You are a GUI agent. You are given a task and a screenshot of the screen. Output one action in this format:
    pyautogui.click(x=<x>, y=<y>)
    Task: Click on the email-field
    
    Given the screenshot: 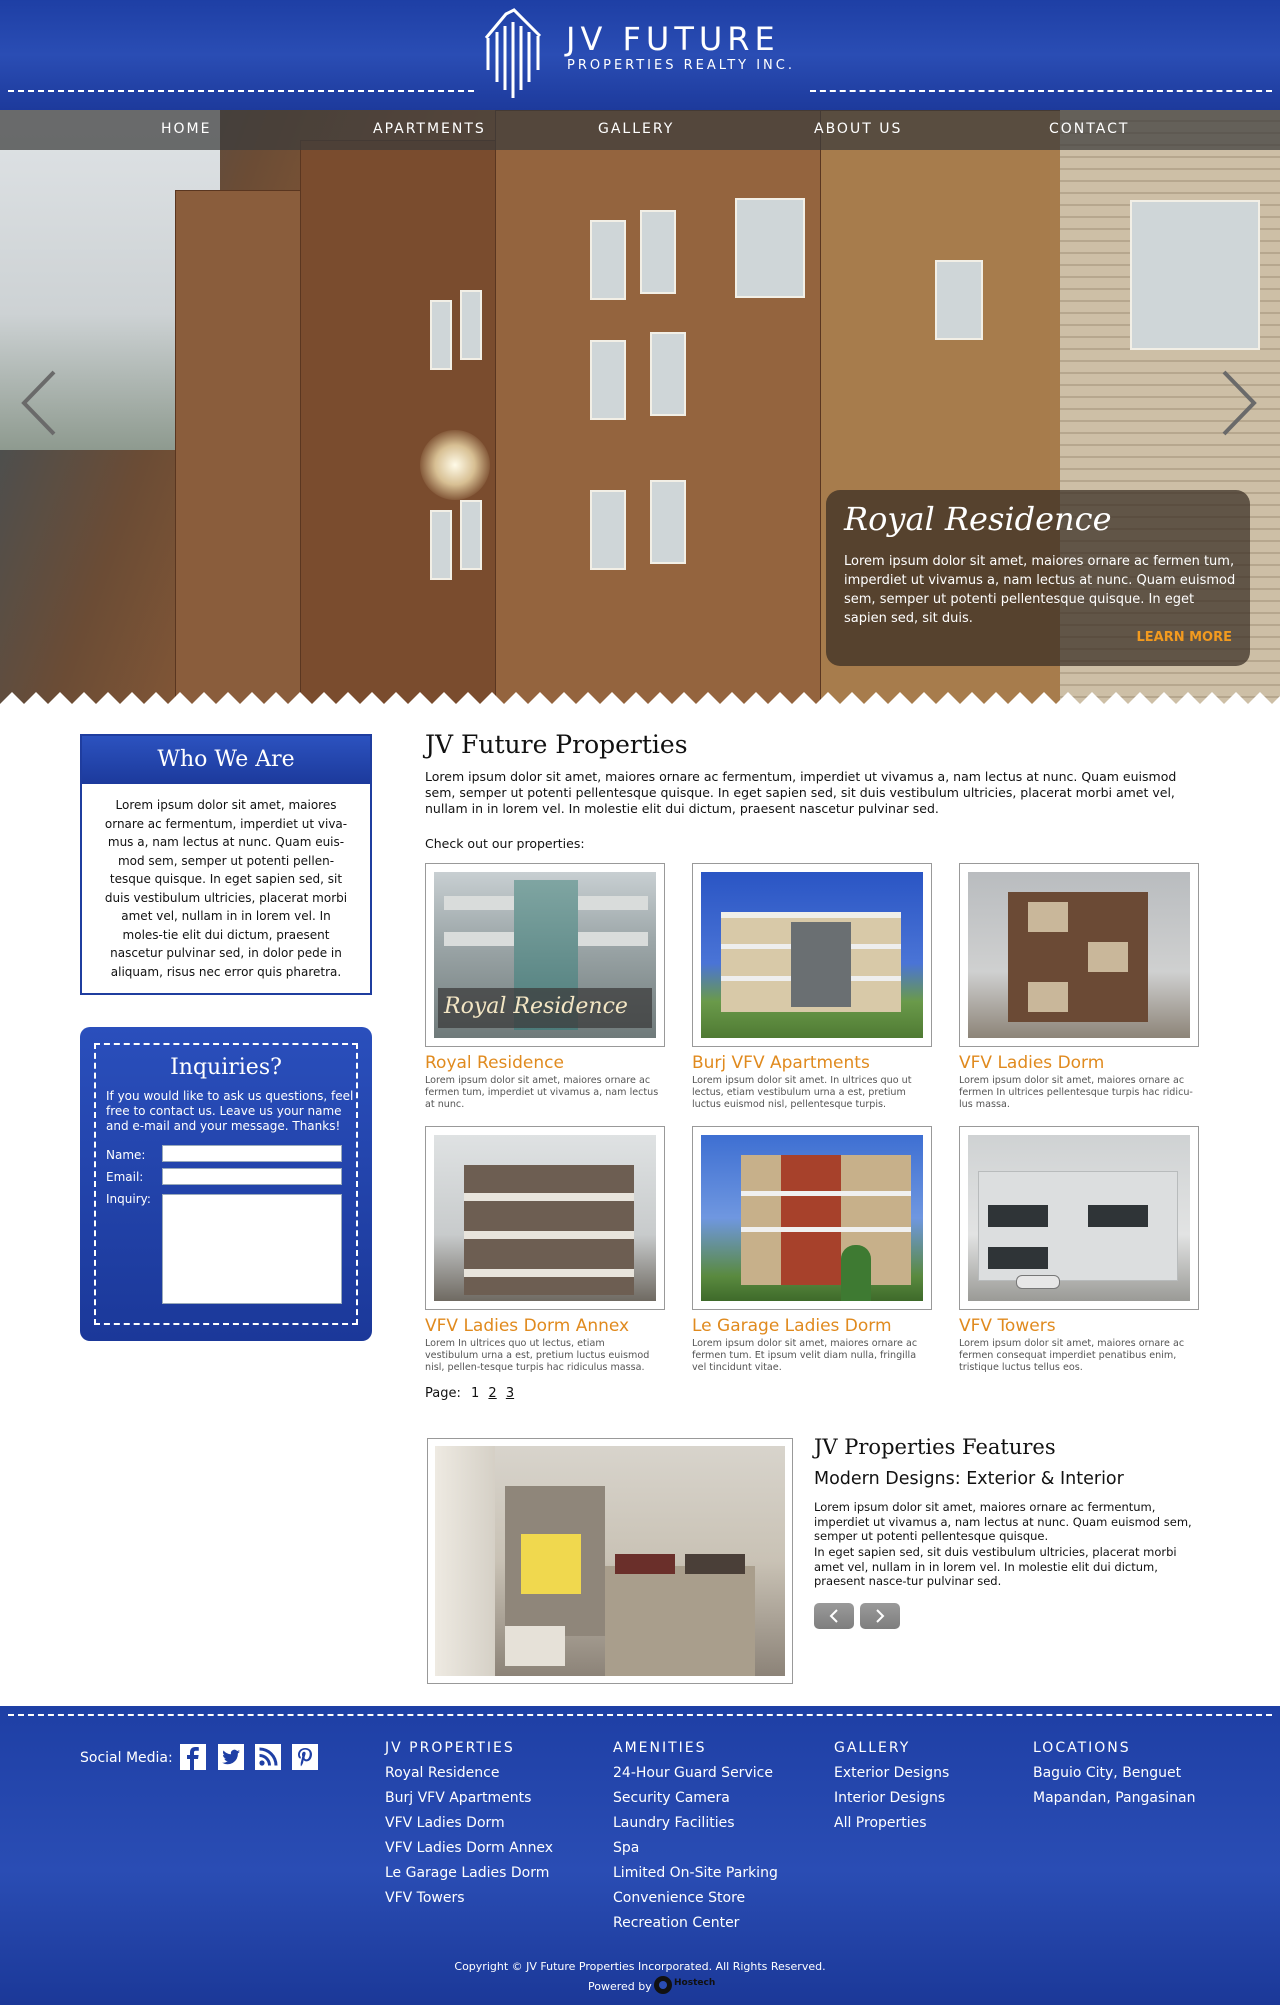 What is the action you would take?
    pyautogui.click(x=252, y=1176)
    